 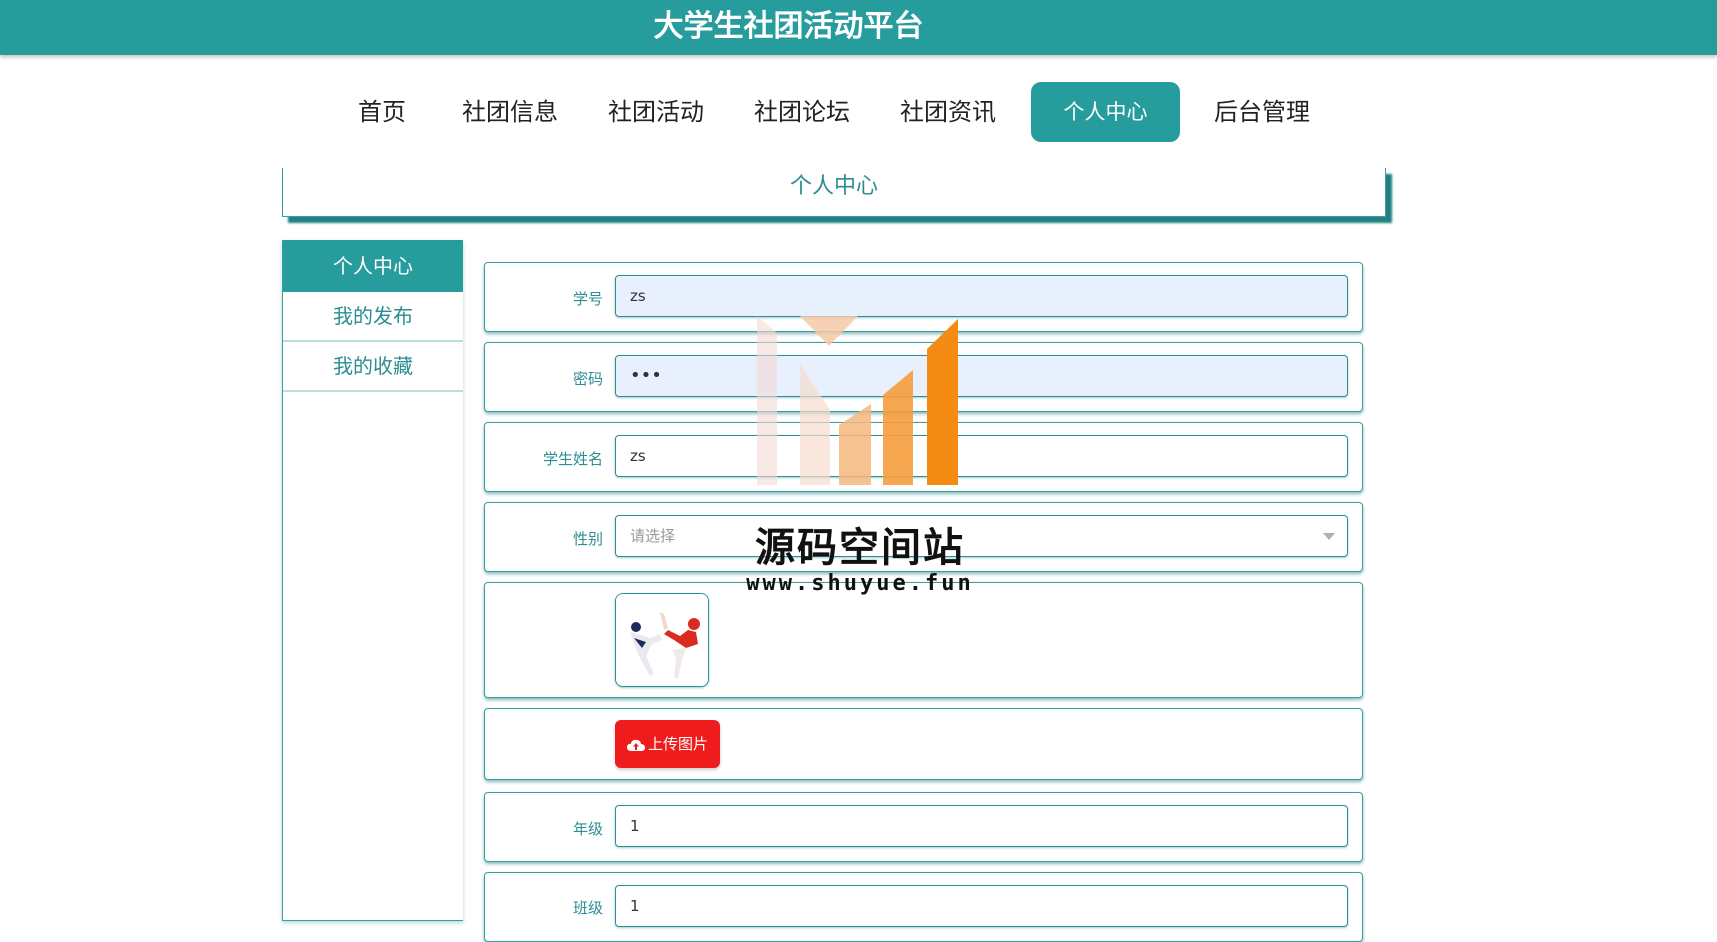 I want to click on nav-club-info: 社团信息, so click(x=510, y=112).